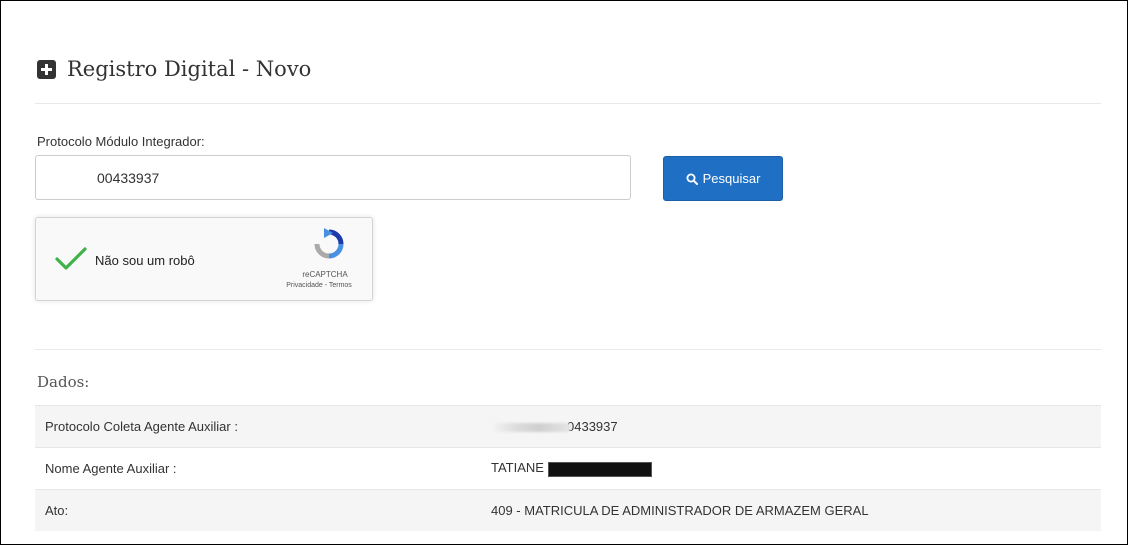 The height and width of the screenshot is (548, 1131). I want to click on page-title: Registro Digital - Novo, so click(189, 69).